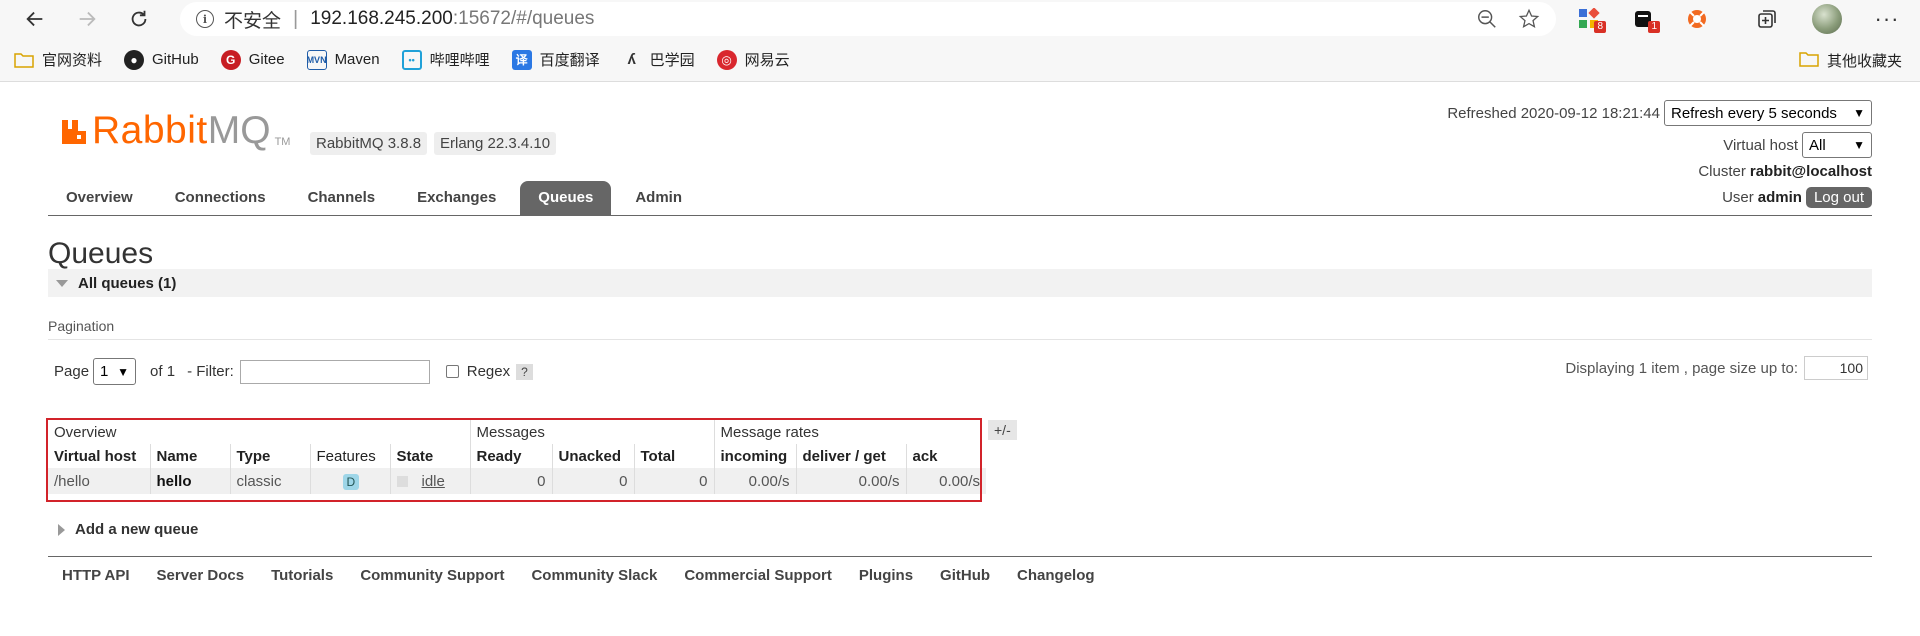 Image resolution: width=1920 pixels, height=636 pixels. I want to click on tab-connections: Connections, so click(220, 198).